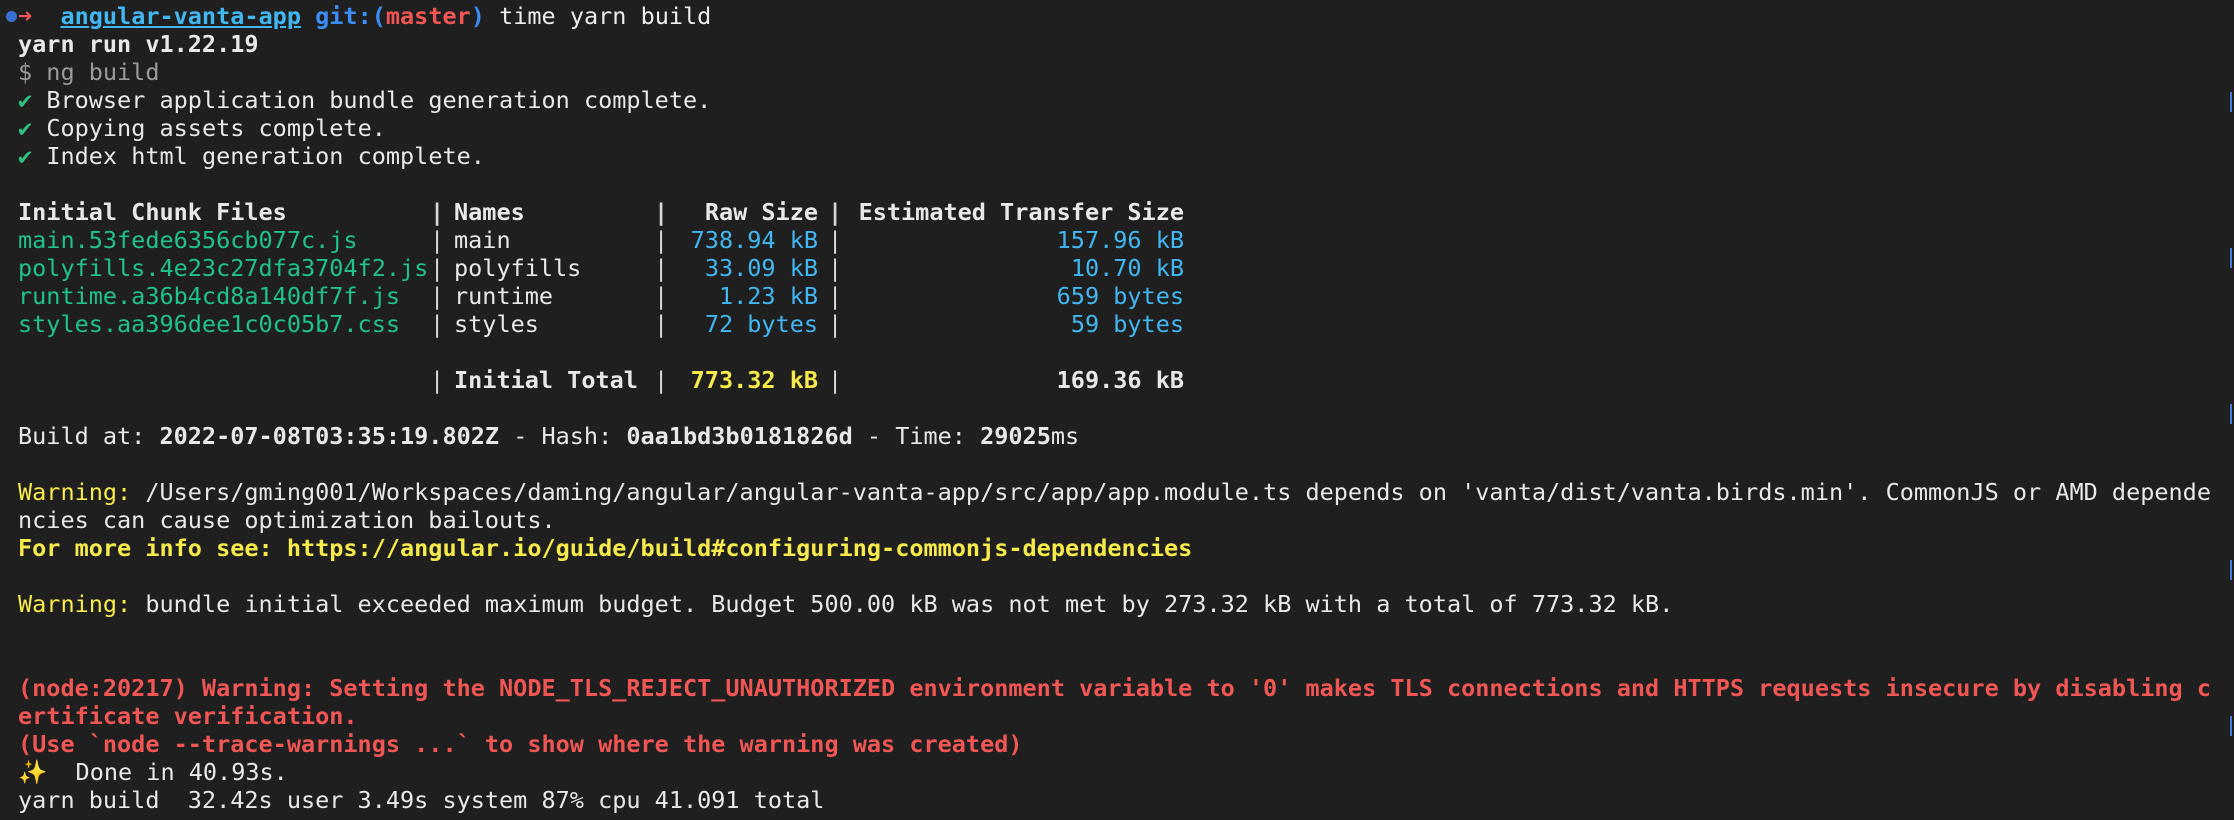 Image resolution: width=2234 pixels, height=820 pixels. What do you see at coordinates (138, 44) in the screenshot?
I see `yarn-run-line: yarn run v1.22.19` at bounding box center [138, 44].